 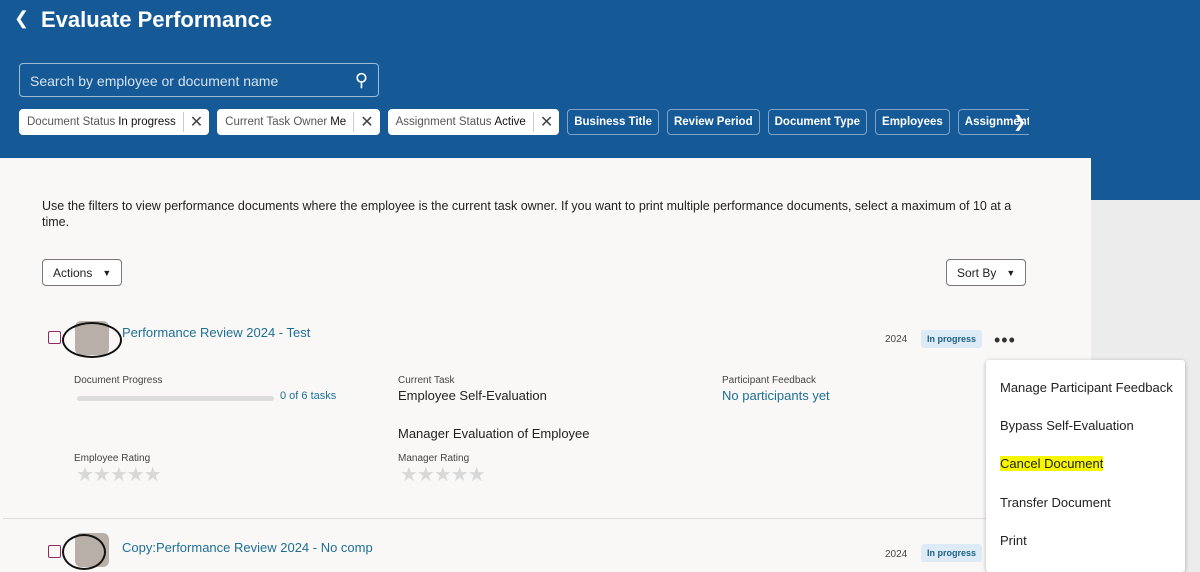 What do you see at coordinates (119, 475) in the screenshot?
I see `employee-rating-stars: ★★★★★` at bounding box center [119, 475].